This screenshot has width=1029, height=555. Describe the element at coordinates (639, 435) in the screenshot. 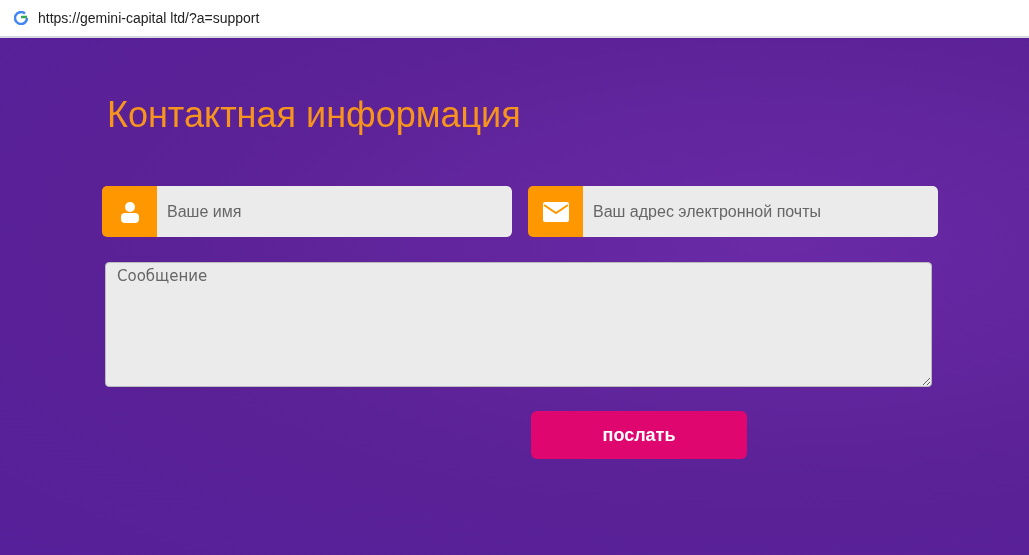

I see `send-button: послать` at that location.